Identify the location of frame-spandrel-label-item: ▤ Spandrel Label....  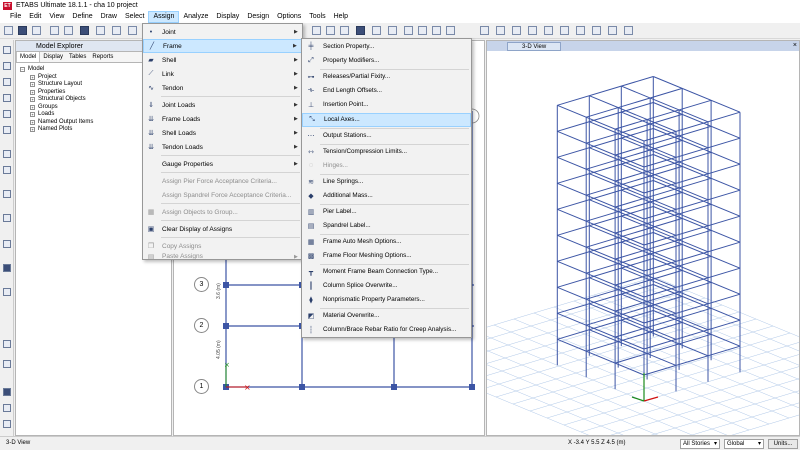
(386, 226).